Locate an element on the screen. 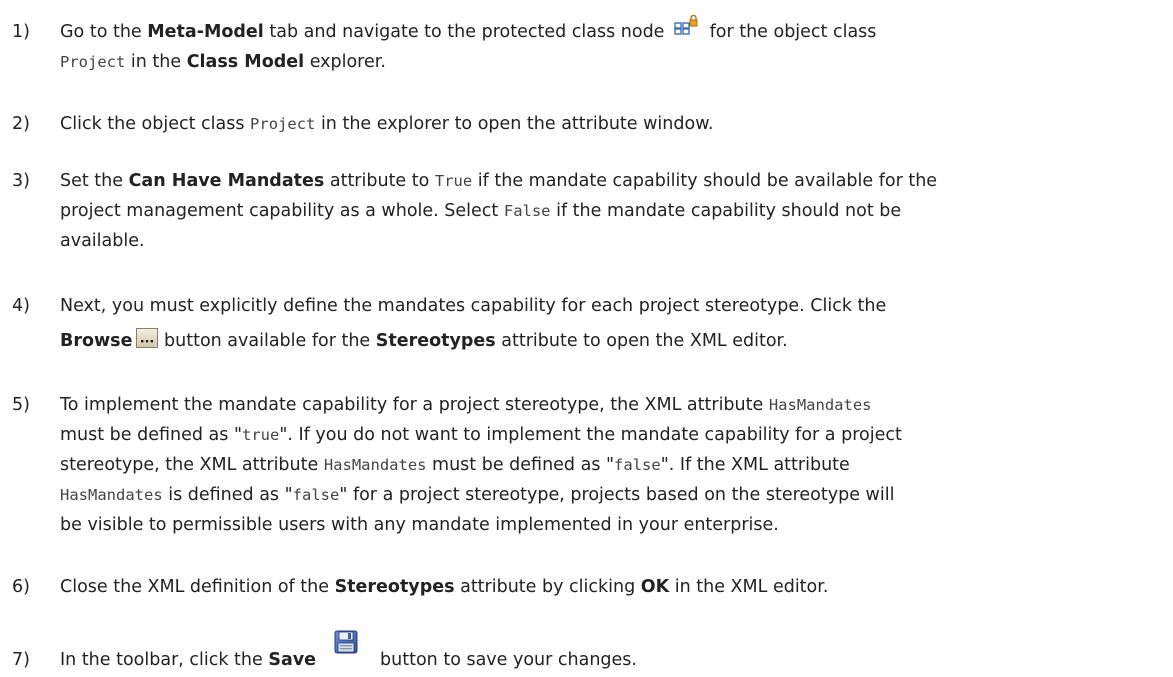 The width and height of the screenshot is (1173, 677). step-number: 6) is located at coordinates (21, 587).